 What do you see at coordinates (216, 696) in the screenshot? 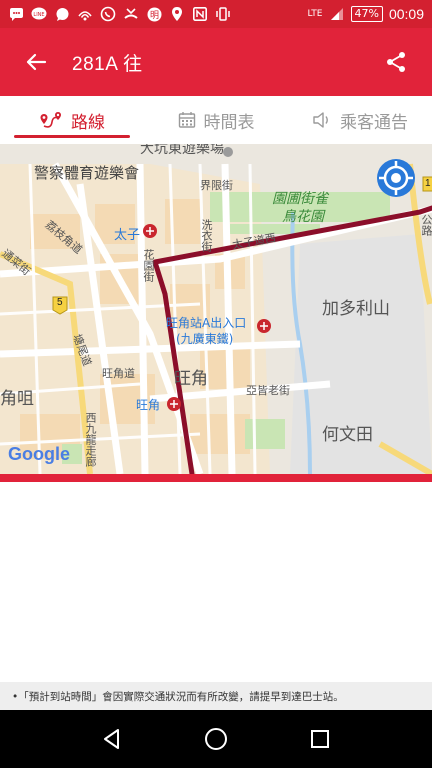
I see `eta-notice: •「預計到站時間」會因實際交通狀況而有所改變，請提早到達巴士站。` at bounding box center [216, 696].